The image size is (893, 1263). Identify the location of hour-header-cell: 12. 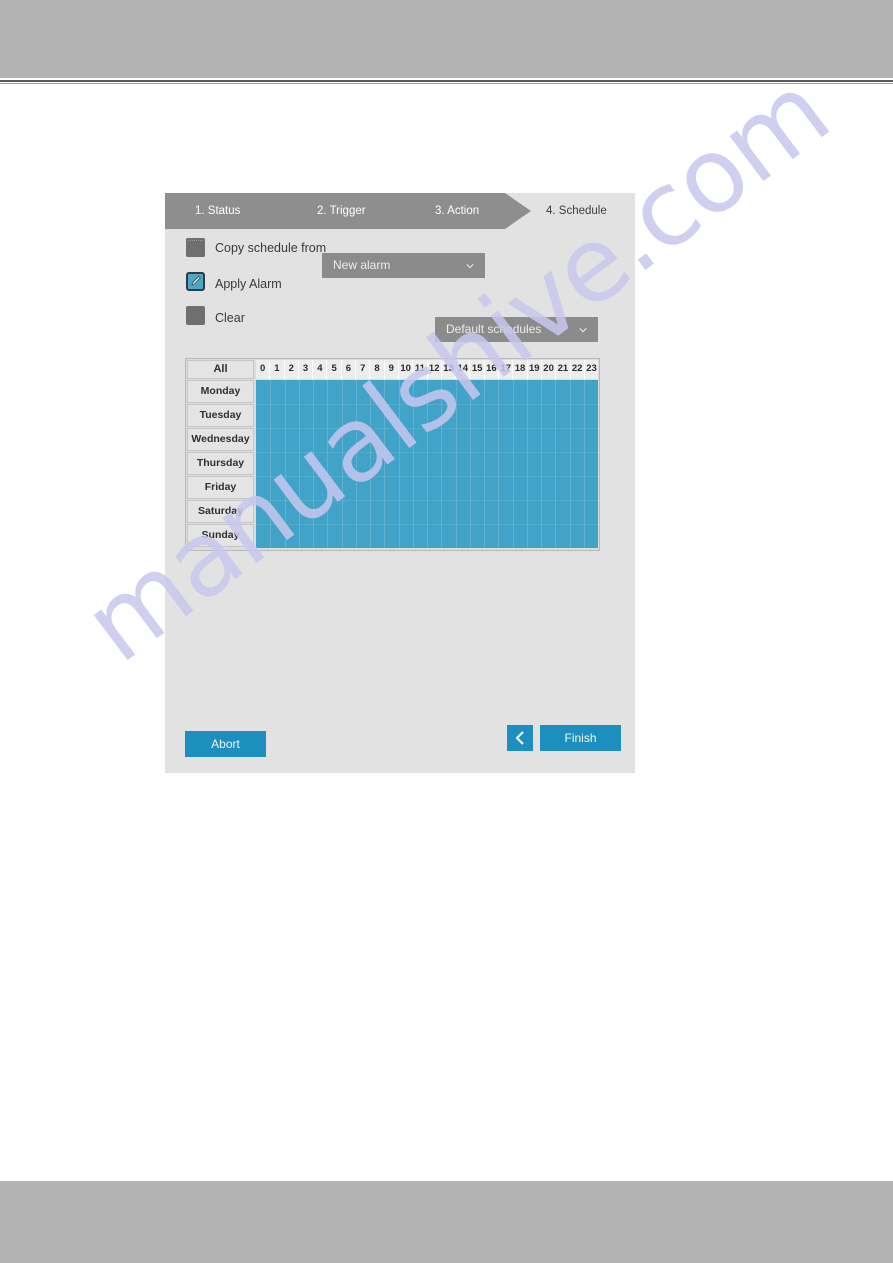
(434, 369).